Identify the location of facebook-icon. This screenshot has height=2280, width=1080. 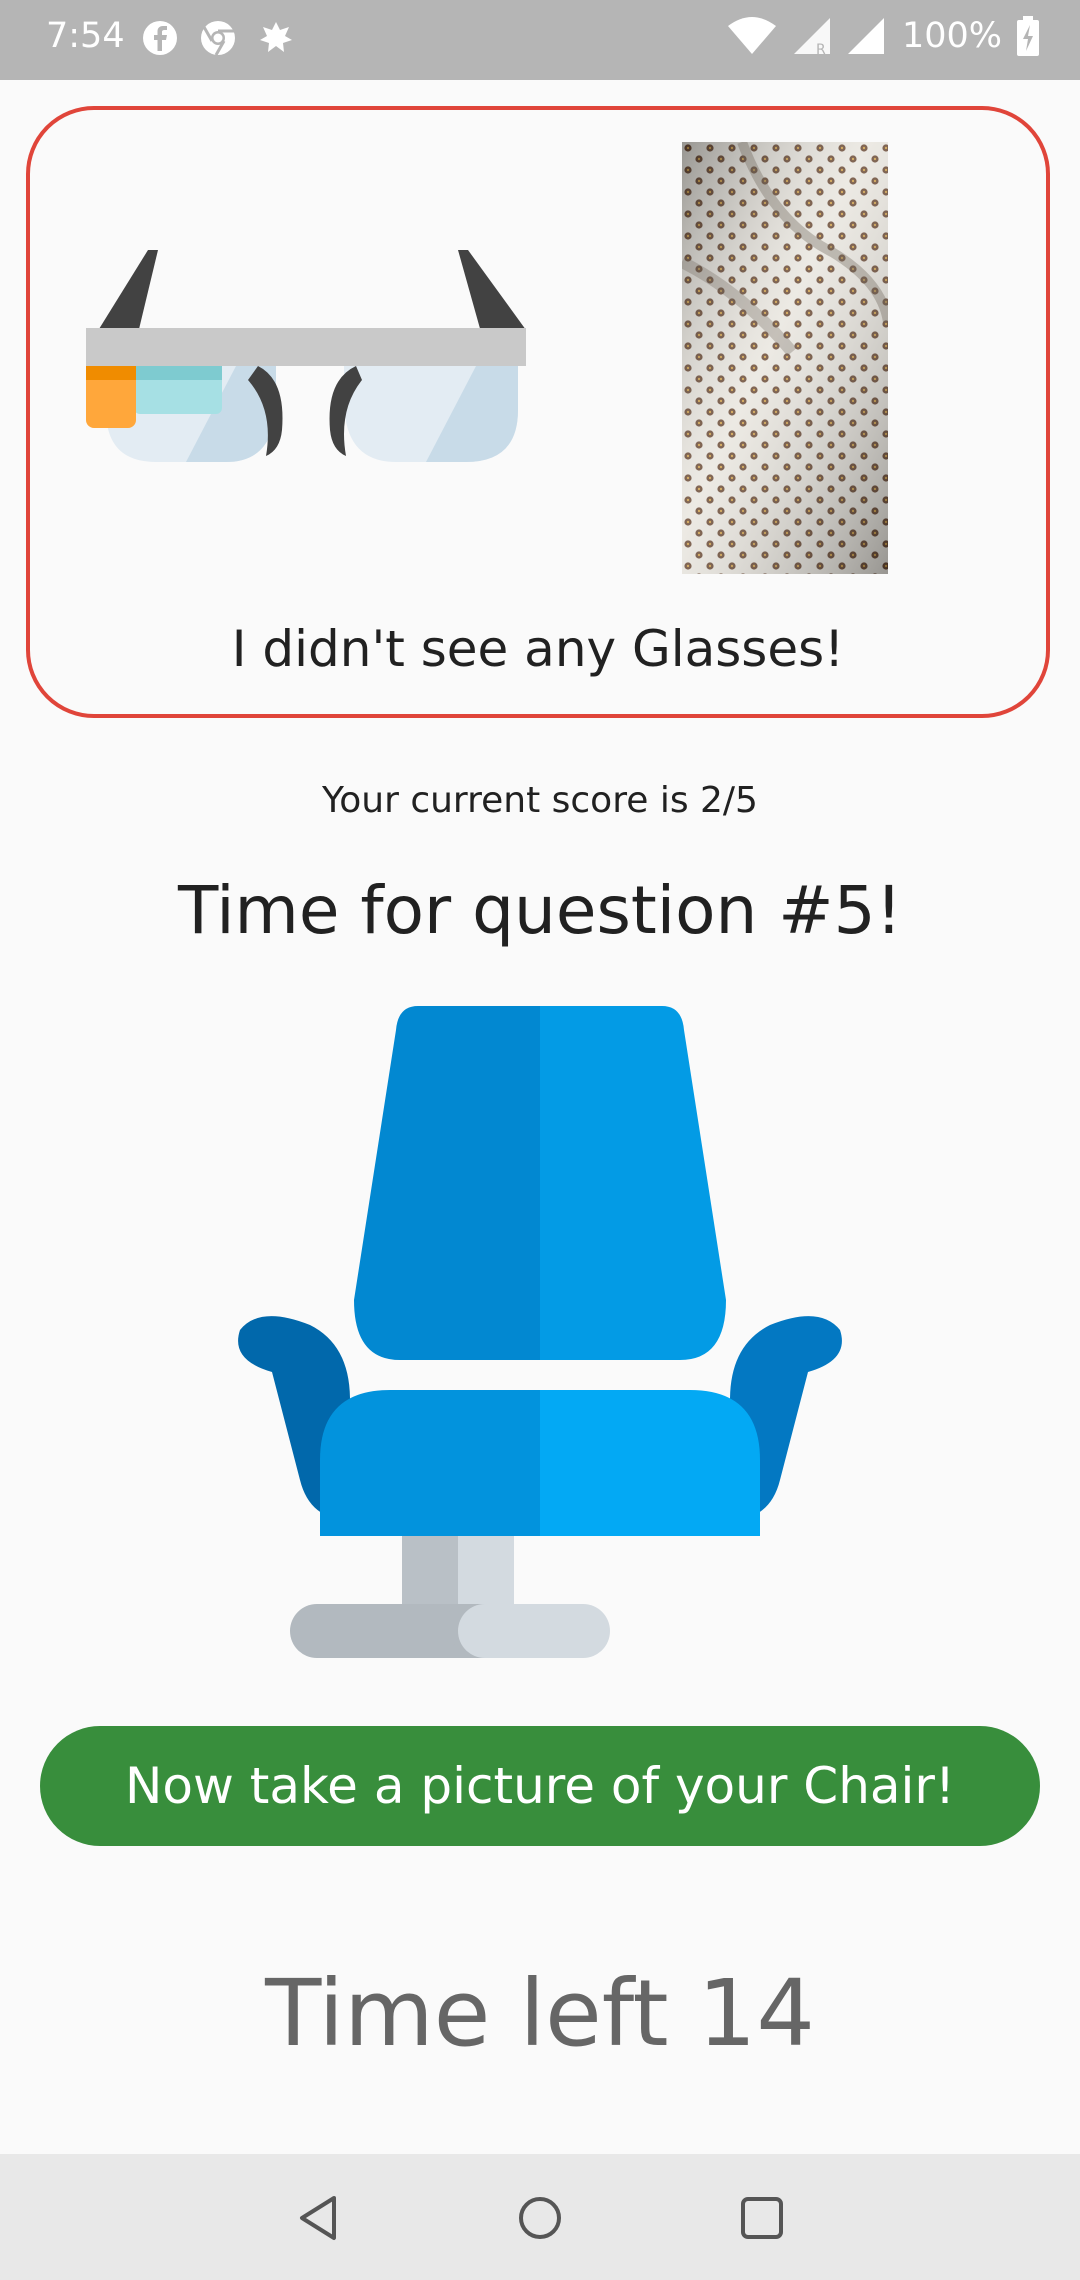
(160, 38).